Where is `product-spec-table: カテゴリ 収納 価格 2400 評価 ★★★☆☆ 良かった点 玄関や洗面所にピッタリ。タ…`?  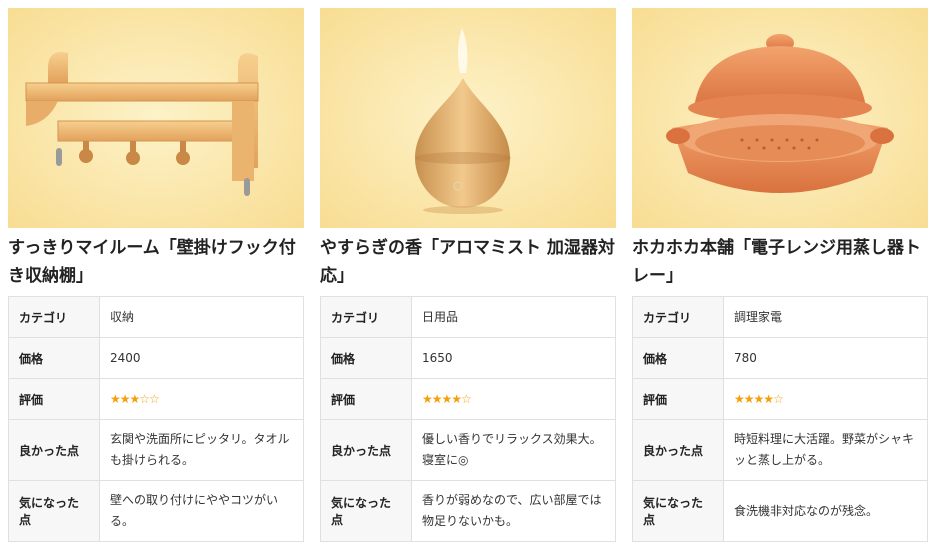 product-spec-table: カテゴリ 収納 価格 2400 評価 ★★★☆☆ 良かった点 玄関や洗面所にピッタリ。タ… is located at coordinates (156, 419).